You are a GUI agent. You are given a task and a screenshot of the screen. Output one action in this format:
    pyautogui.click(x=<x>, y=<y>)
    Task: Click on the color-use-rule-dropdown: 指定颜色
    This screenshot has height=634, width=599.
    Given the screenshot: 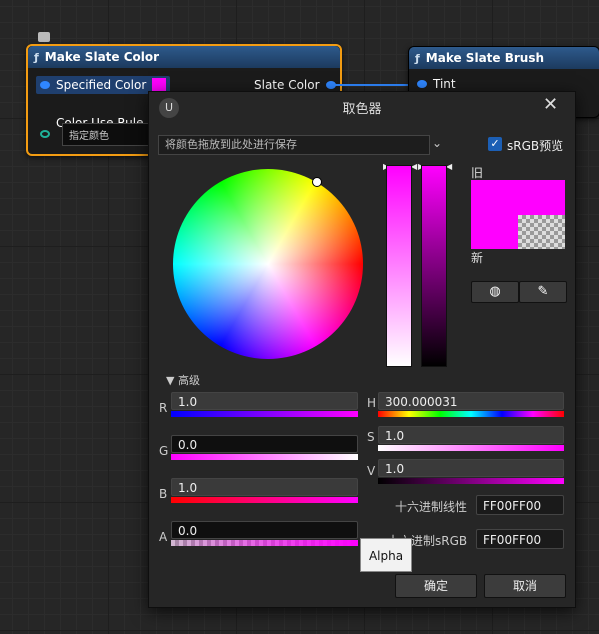 What is the action you would take?
    pyautogui.click(x=107, y=134)
    